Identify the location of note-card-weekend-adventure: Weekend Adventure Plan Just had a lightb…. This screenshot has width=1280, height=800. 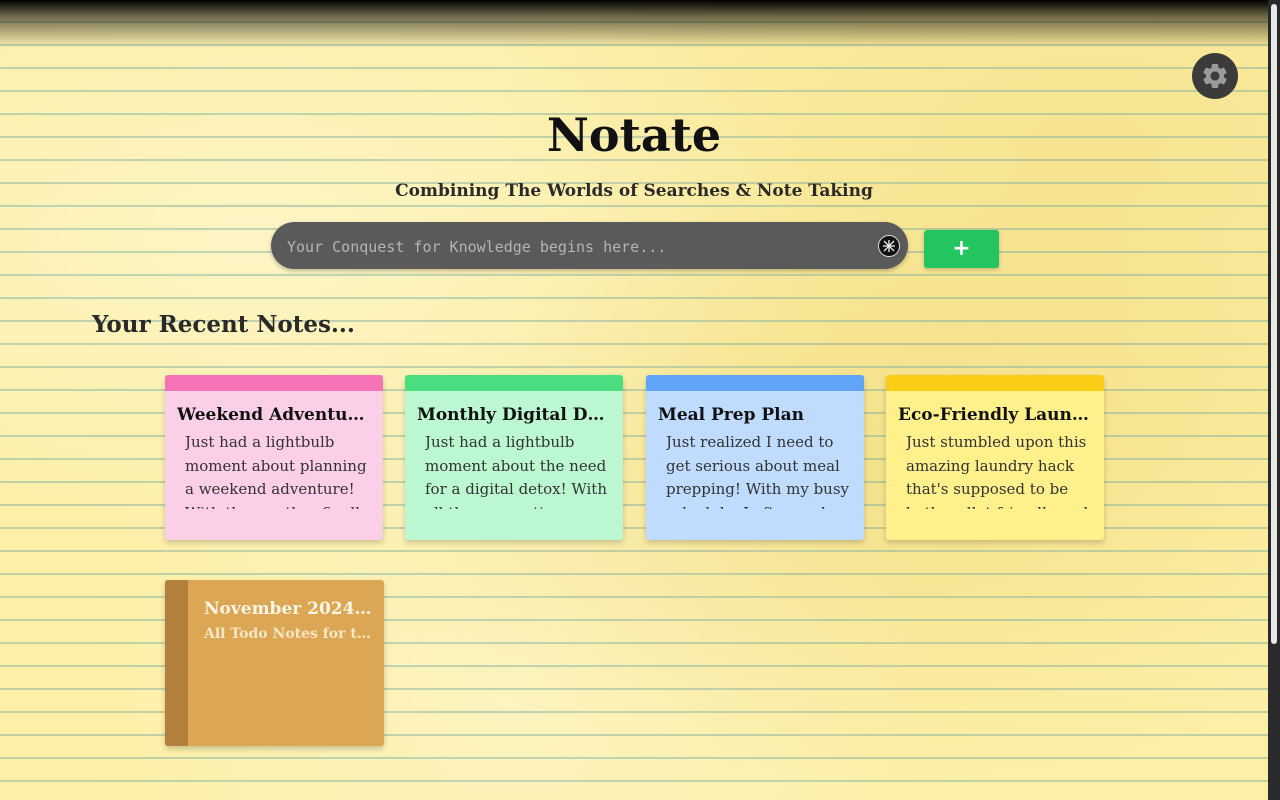
(274, 457).